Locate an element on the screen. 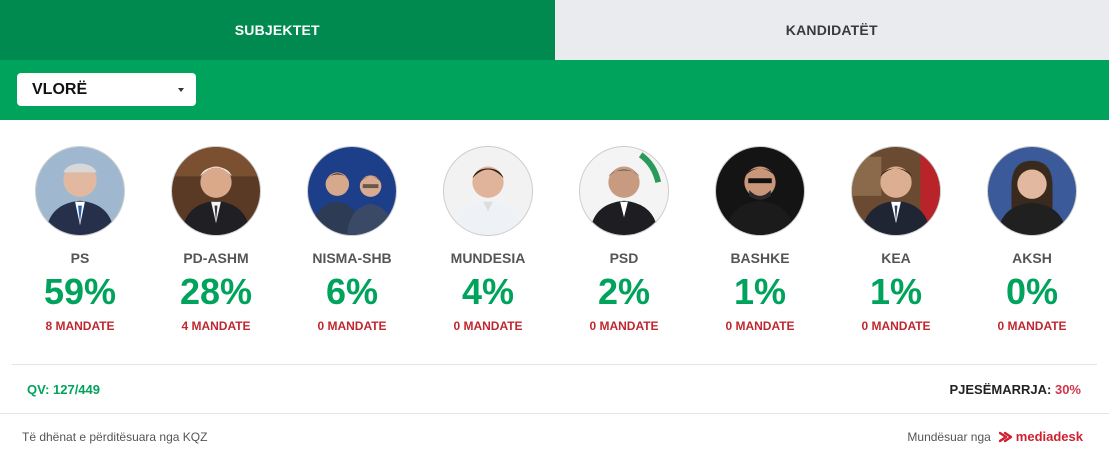 This screenshot has height=450, width=1109. turnout-label: PJESËMARRJA: is located at coordinates (1000, 389).